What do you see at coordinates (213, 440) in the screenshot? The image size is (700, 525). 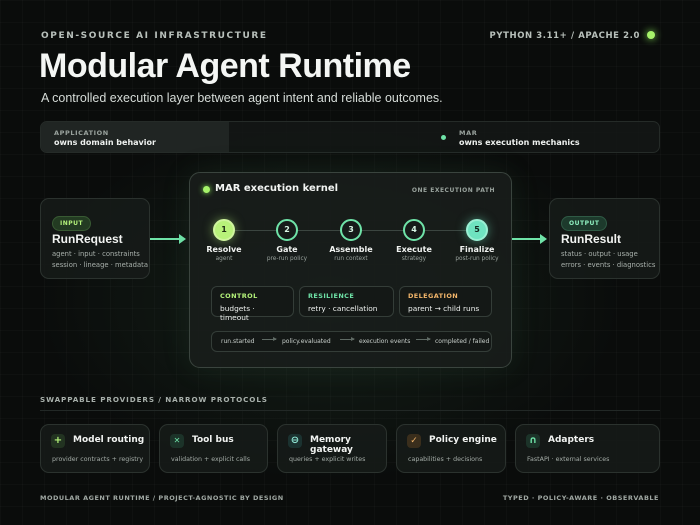 I see `provider-title: Tool bus` at bounding box center [213, 440].